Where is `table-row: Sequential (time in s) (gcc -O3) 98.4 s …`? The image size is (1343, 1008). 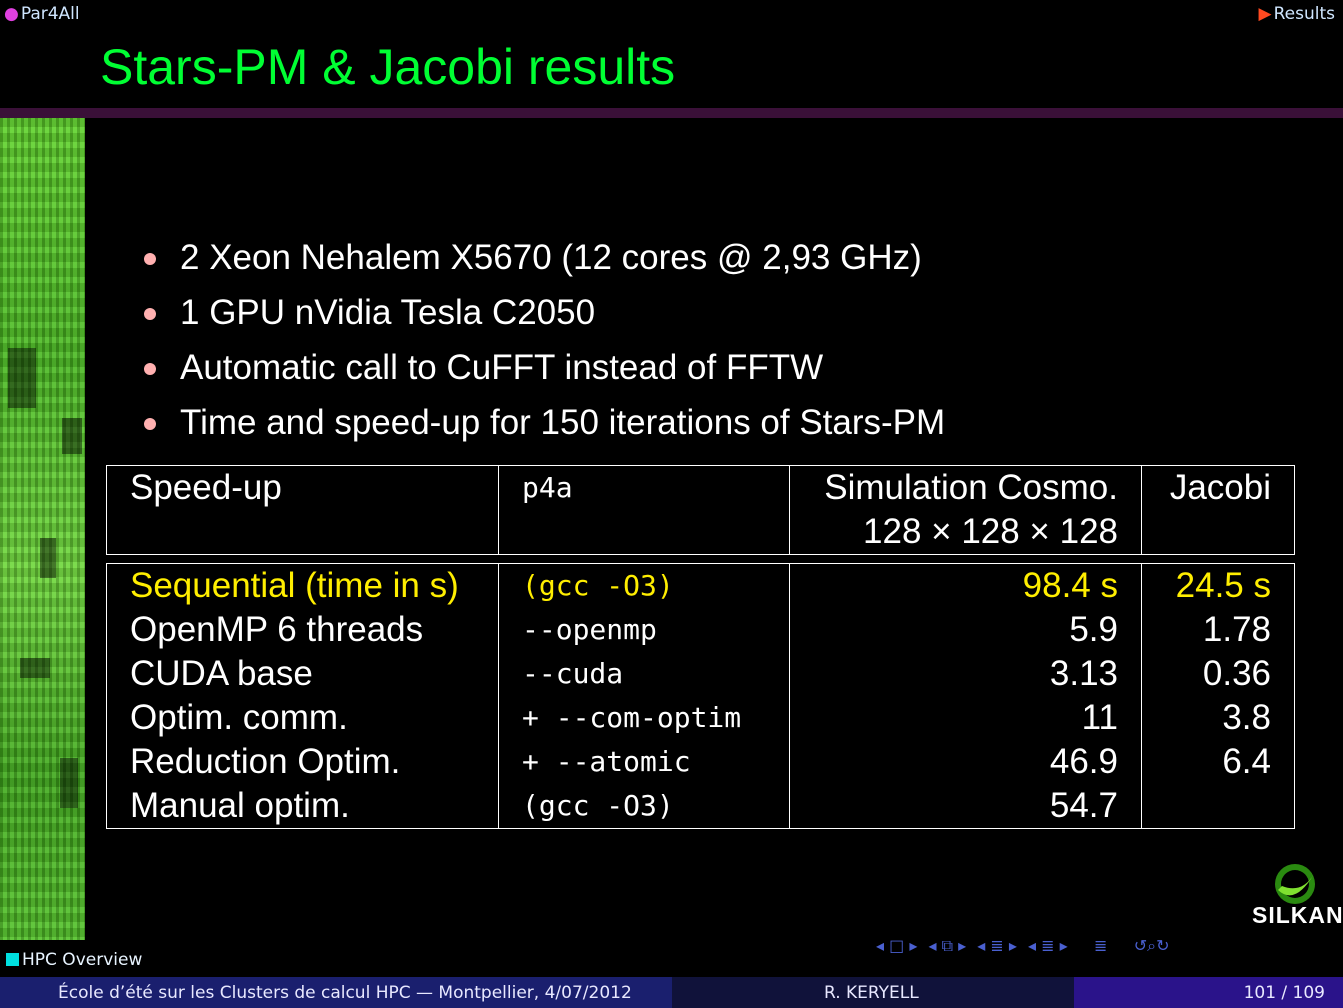
table-row: Sequential (time in s) (gcc -O3) 98.4 s … is located at coordinates (700, 585).